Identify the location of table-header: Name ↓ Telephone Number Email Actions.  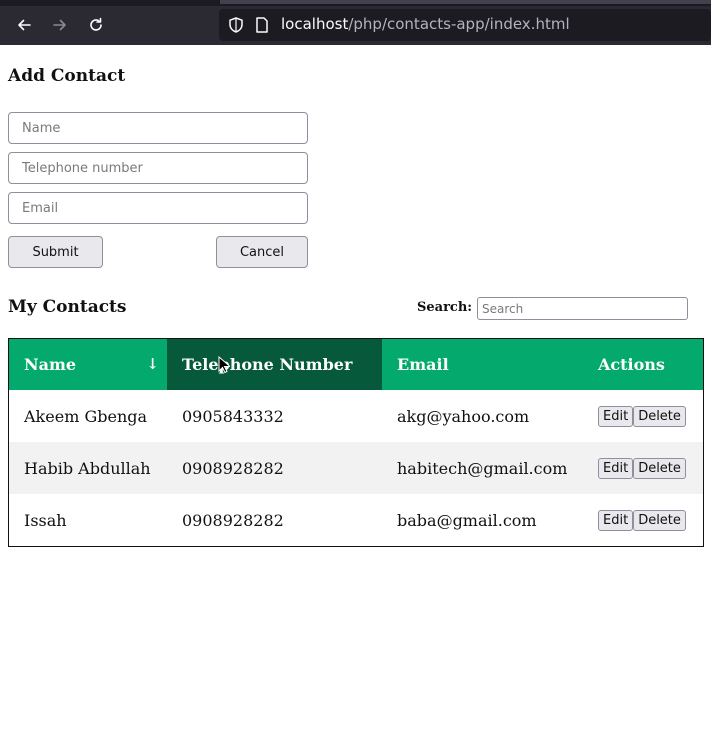
(356, 364).